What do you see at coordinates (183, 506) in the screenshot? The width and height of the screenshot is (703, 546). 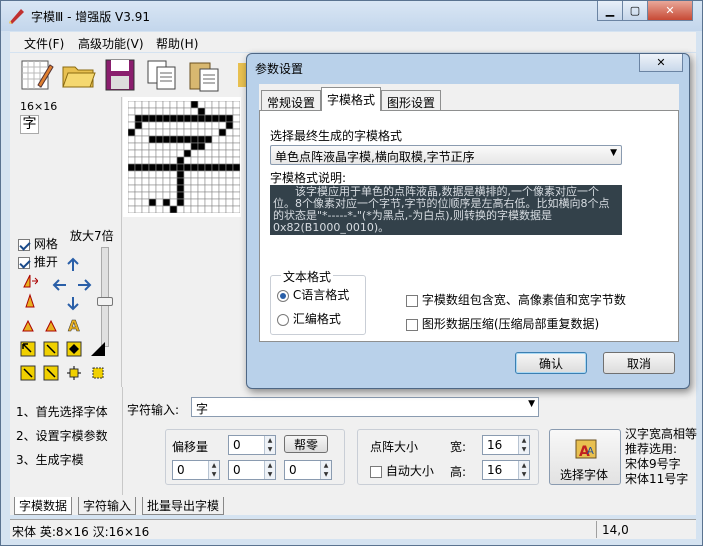 I see `tab-batch-export: 批量导出字模` at bounding box center [183, 506].